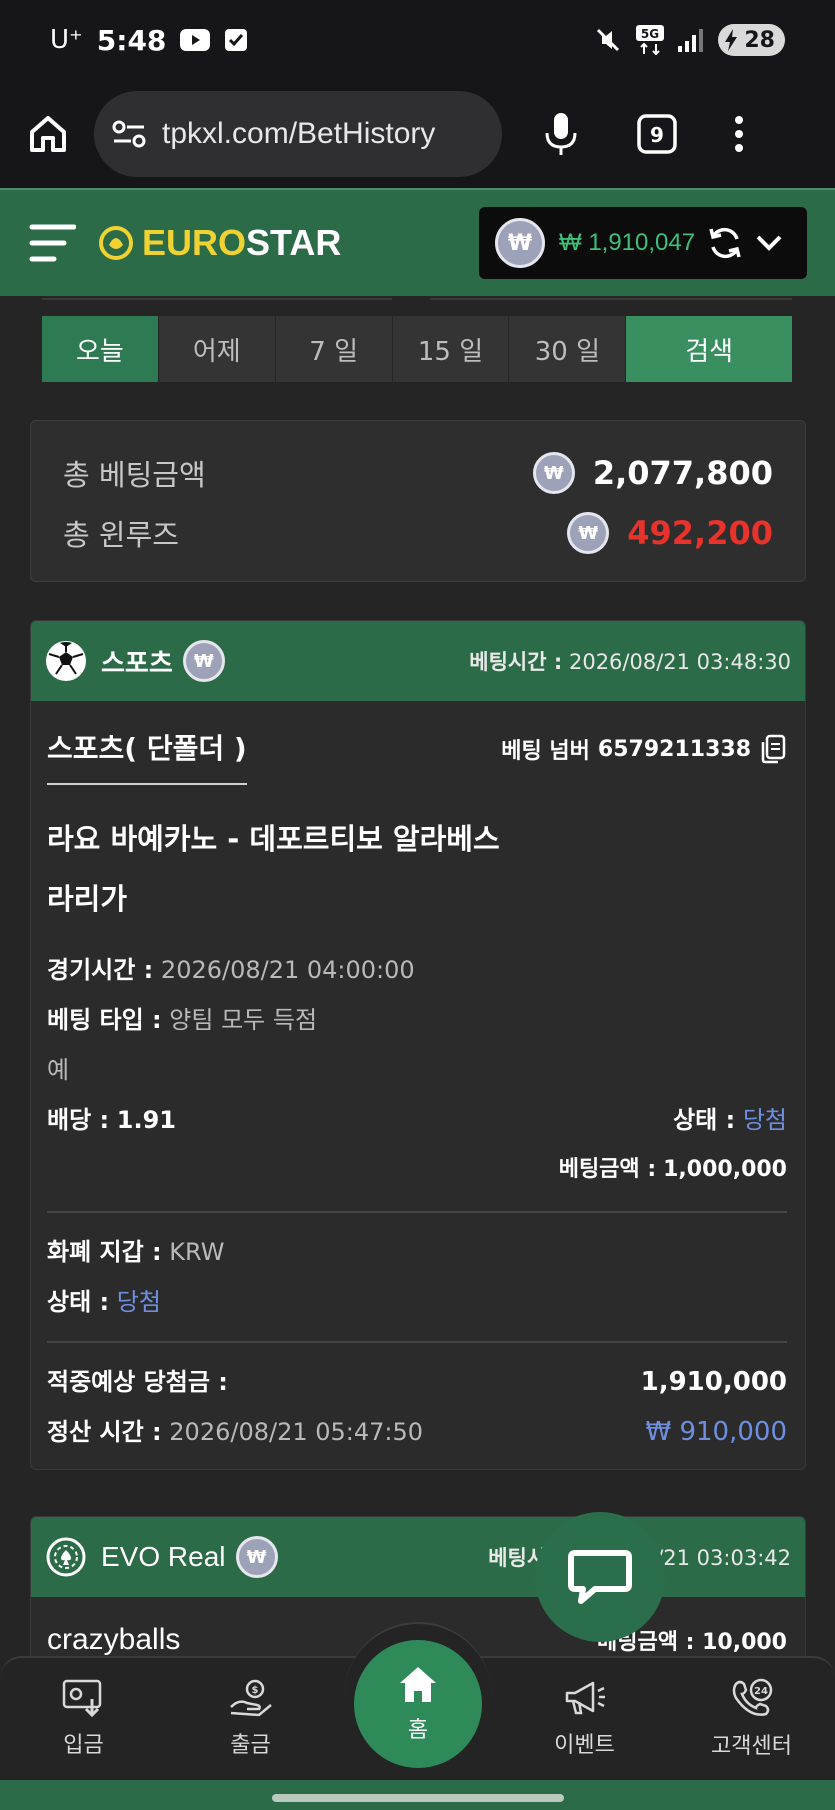  I want to click on casino-chip-icon, so click(66, 1557).